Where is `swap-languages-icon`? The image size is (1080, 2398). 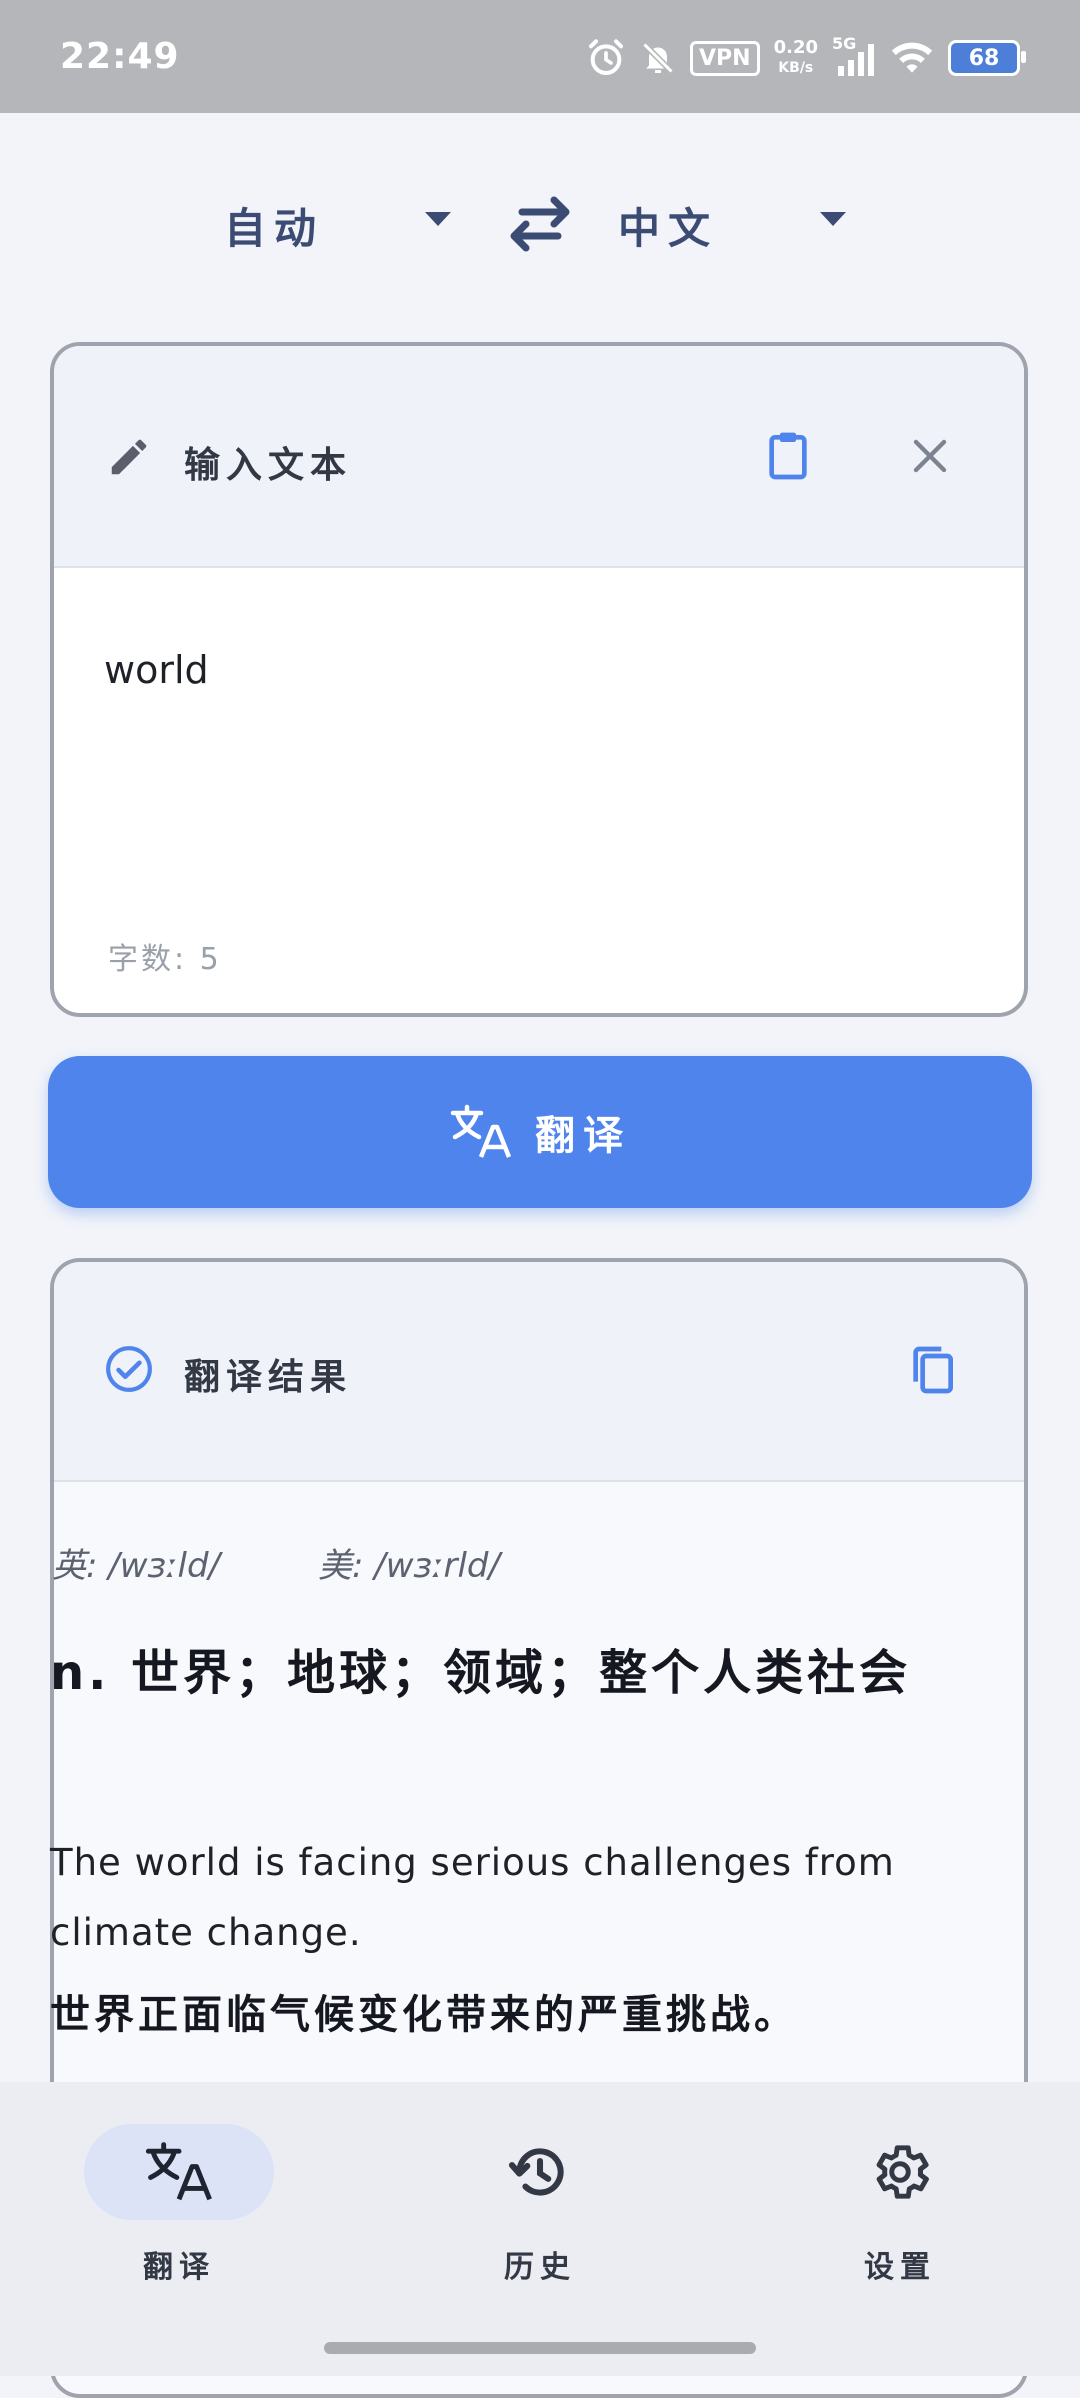
swap-languages-icon is located at coordinates (540, 224).